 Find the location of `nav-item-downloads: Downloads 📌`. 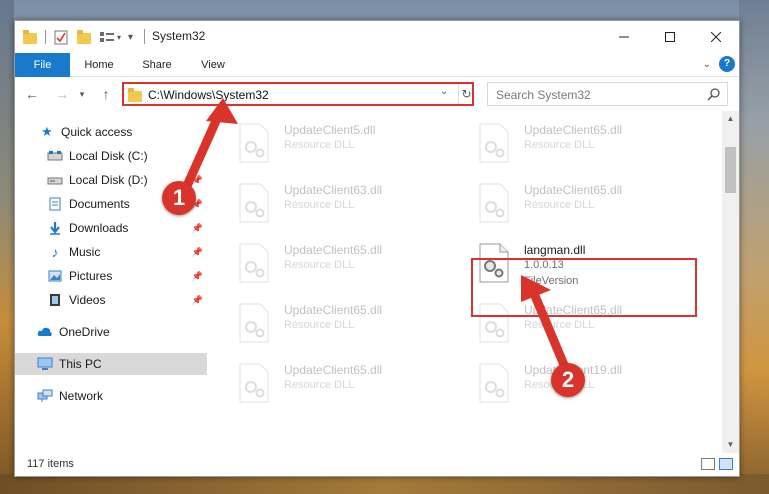

nav-item-downloads: Downloads 📌 is located at coordinates (111, 228).